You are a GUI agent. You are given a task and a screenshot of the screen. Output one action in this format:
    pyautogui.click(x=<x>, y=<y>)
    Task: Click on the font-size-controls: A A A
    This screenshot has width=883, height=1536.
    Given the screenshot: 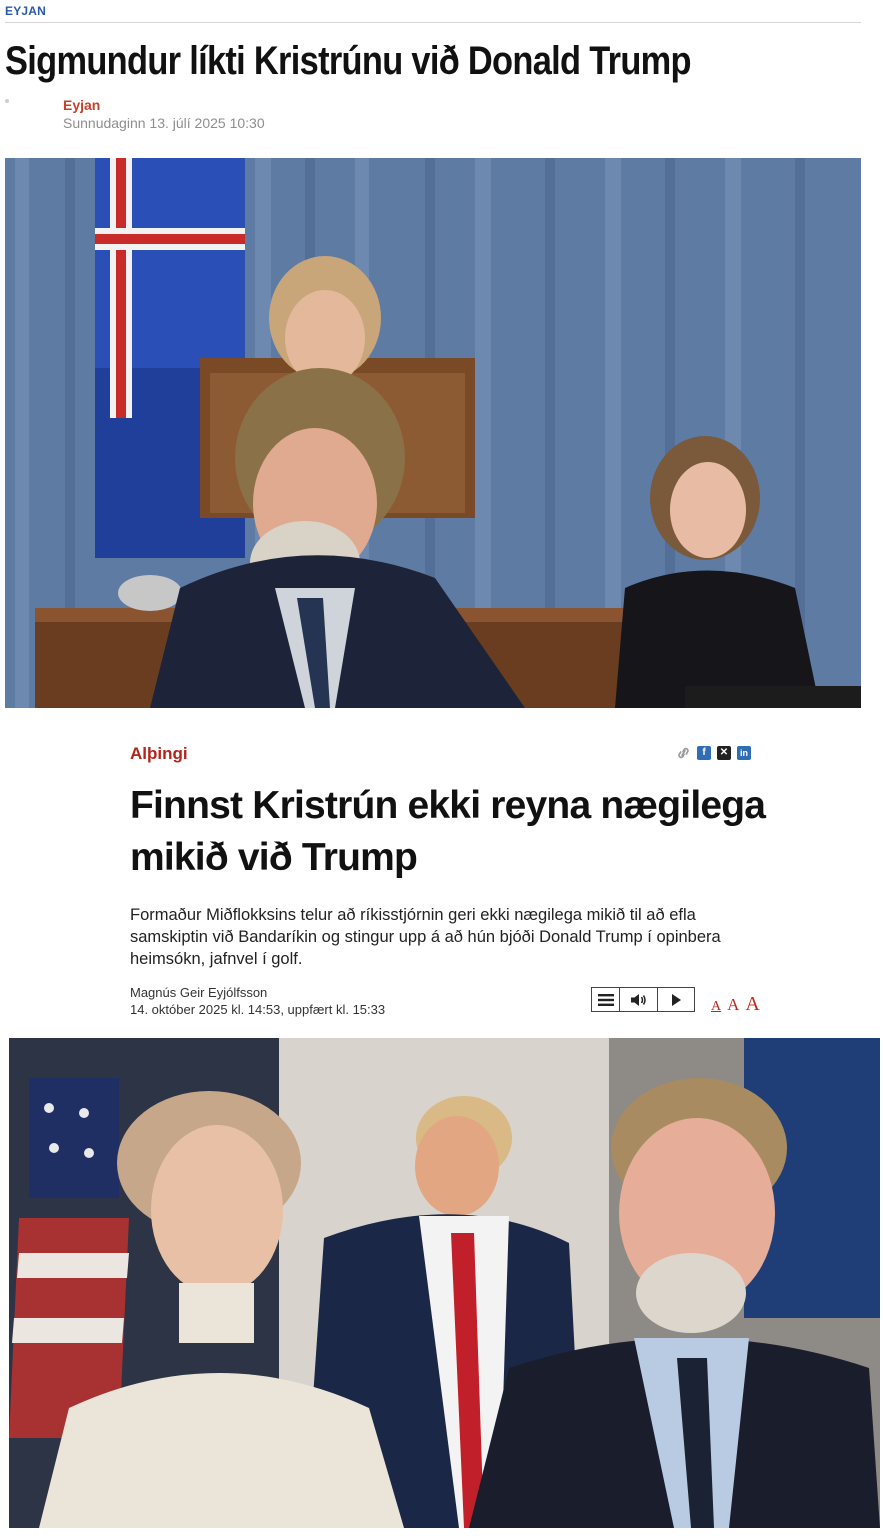 What is the action you would take?
    pyautogui.click(x=735, y=1004)
    